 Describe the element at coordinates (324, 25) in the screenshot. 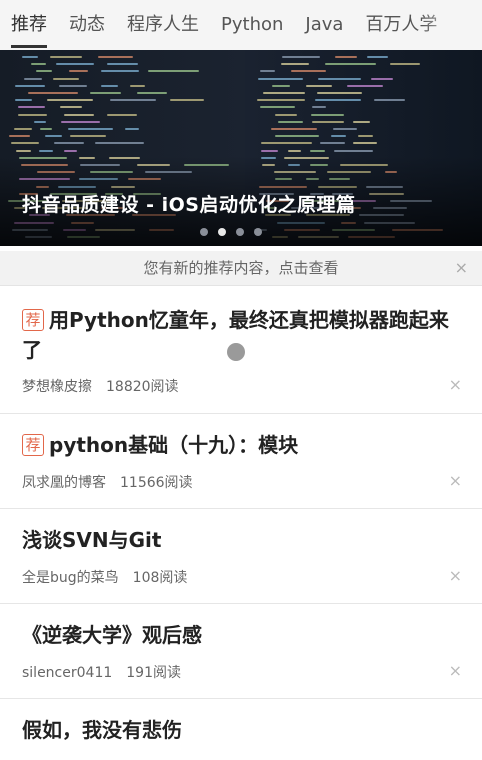

I see `tab-java: Java` at that location.